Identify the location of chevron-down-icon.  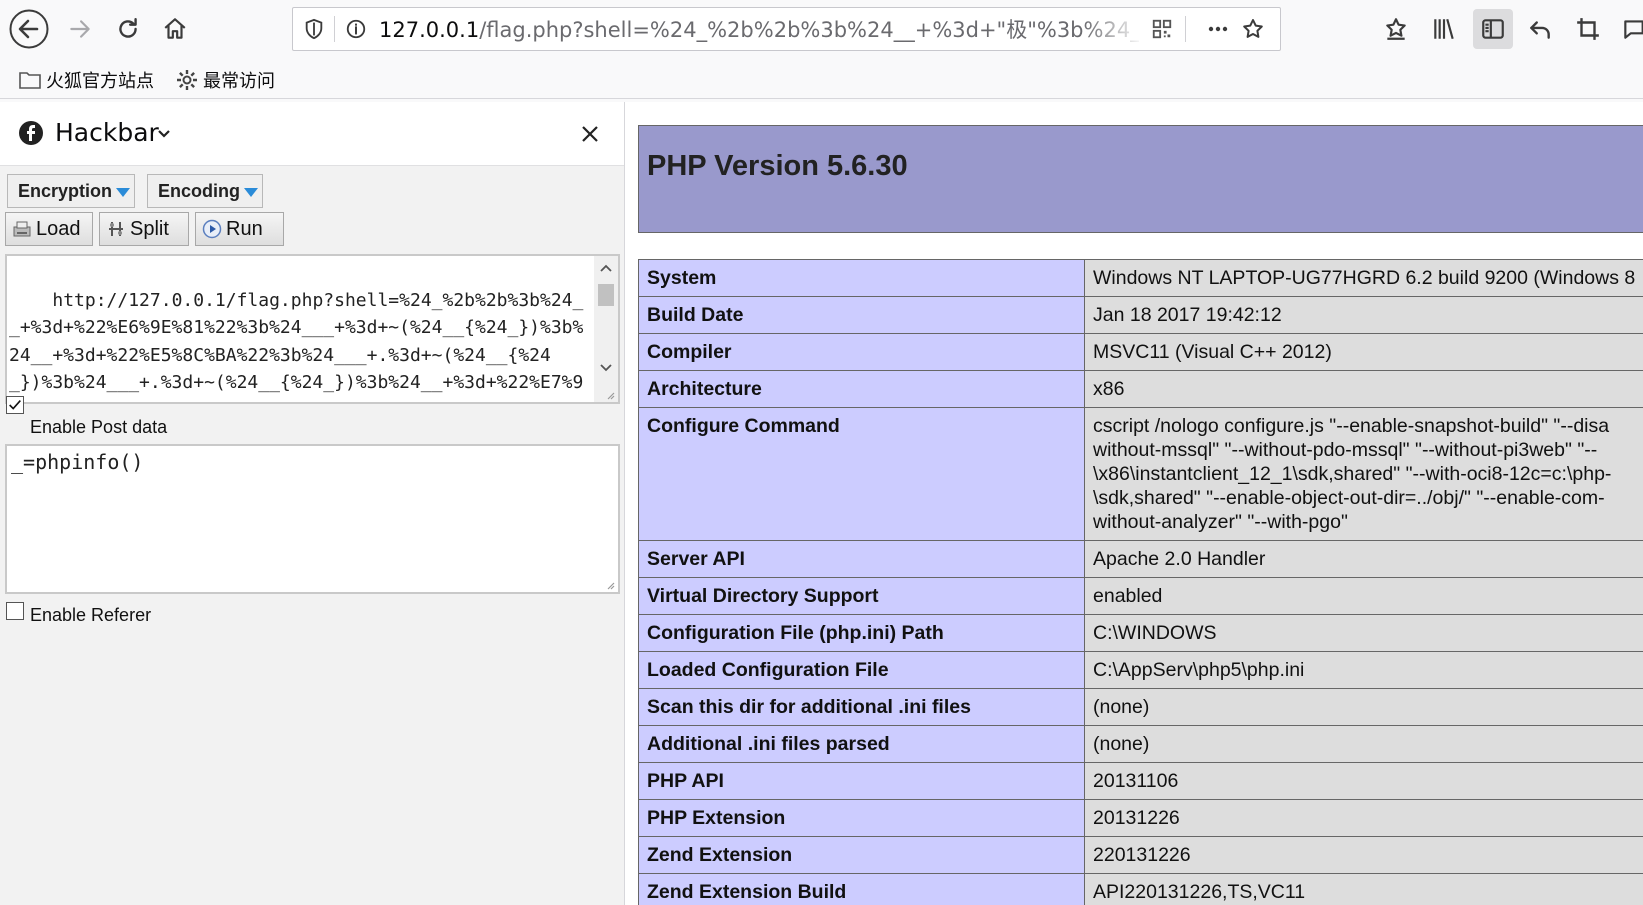
(164, 134).